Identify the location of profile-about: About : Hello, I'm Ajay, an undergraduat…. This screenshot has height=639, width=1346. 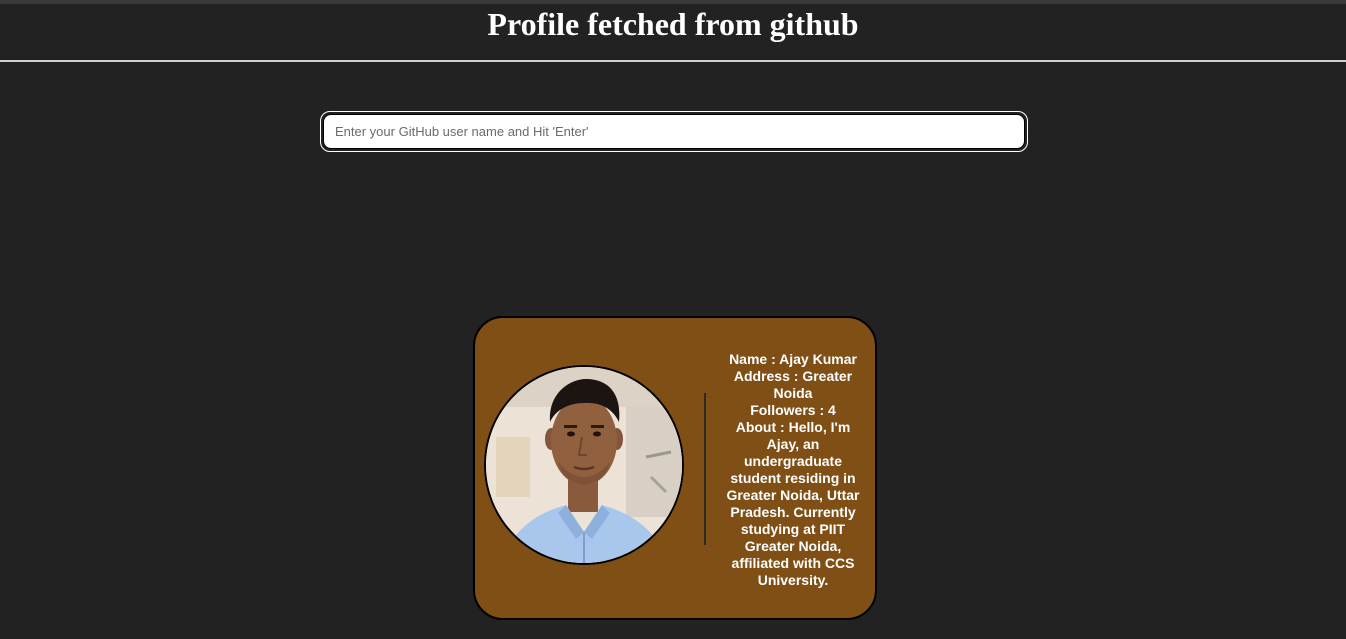
(793, 503).